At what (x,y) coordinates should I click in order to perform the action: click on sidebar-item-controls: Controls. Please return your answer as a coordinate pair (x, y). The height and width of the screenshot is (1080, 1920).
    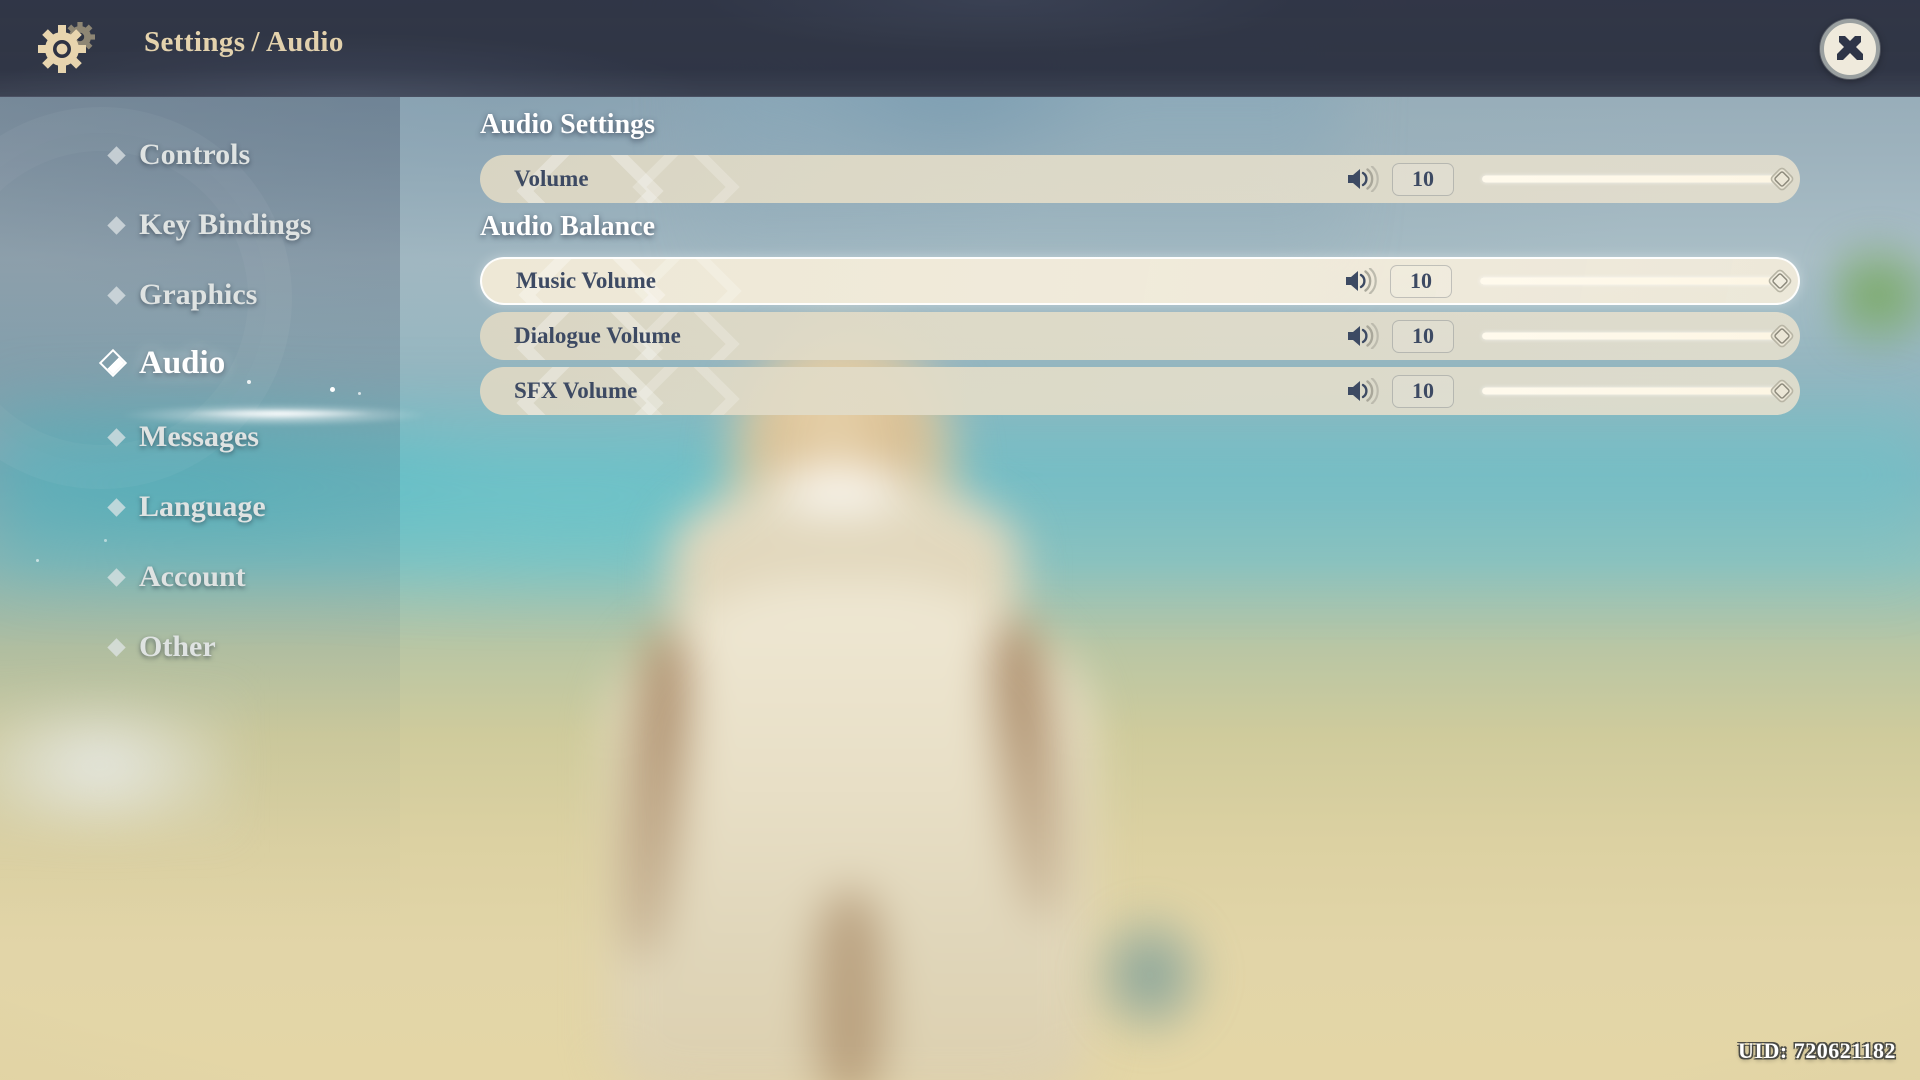
    Looking at the image, I should click on (179, 155).